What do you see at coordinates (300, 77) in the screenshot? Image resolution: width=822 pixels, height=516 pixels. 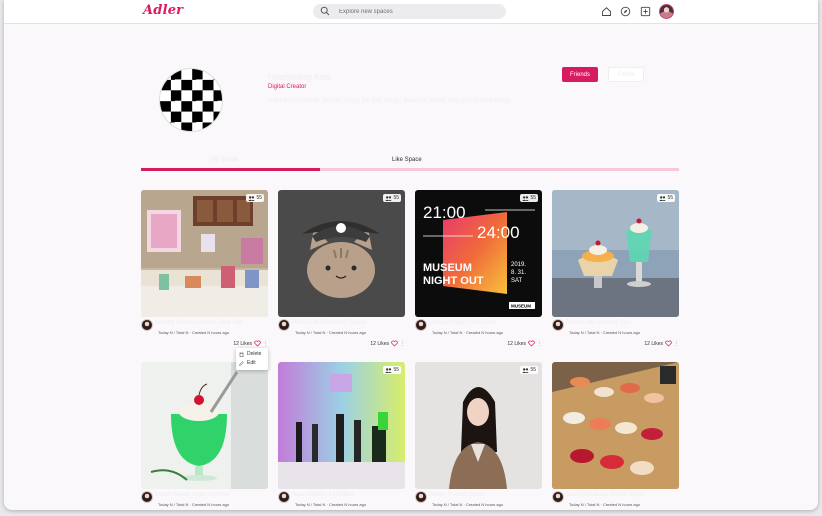 I see `profile-name: Hashtedog Kiss` at bounding box center [300, 77].